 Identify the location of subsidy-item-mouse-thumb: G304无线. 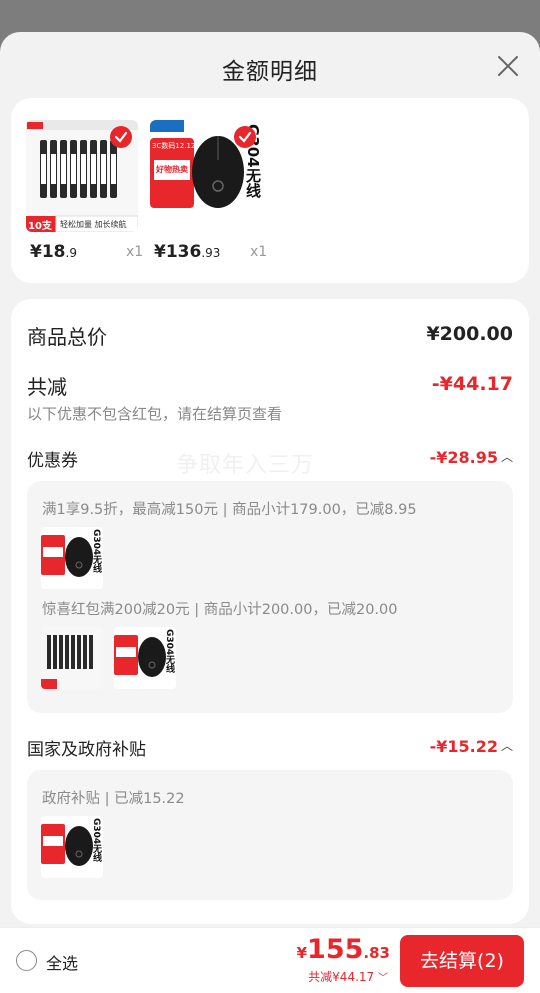
(72, 847).